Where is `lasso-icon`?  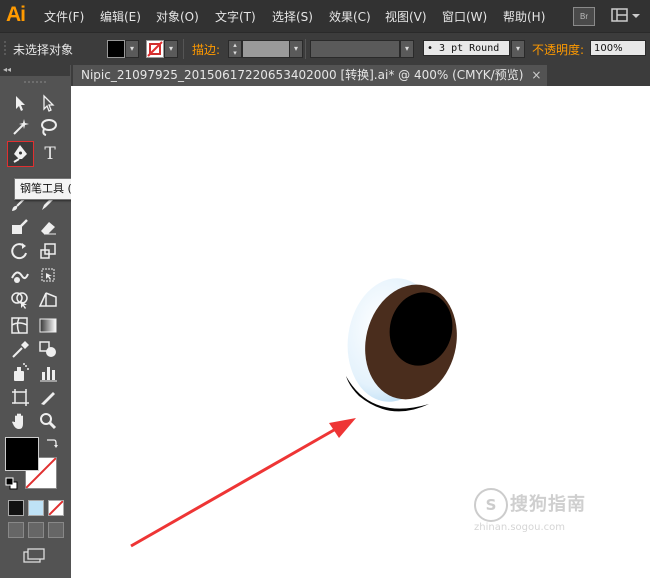 lasso-icon is located at coordinates (49, 127).